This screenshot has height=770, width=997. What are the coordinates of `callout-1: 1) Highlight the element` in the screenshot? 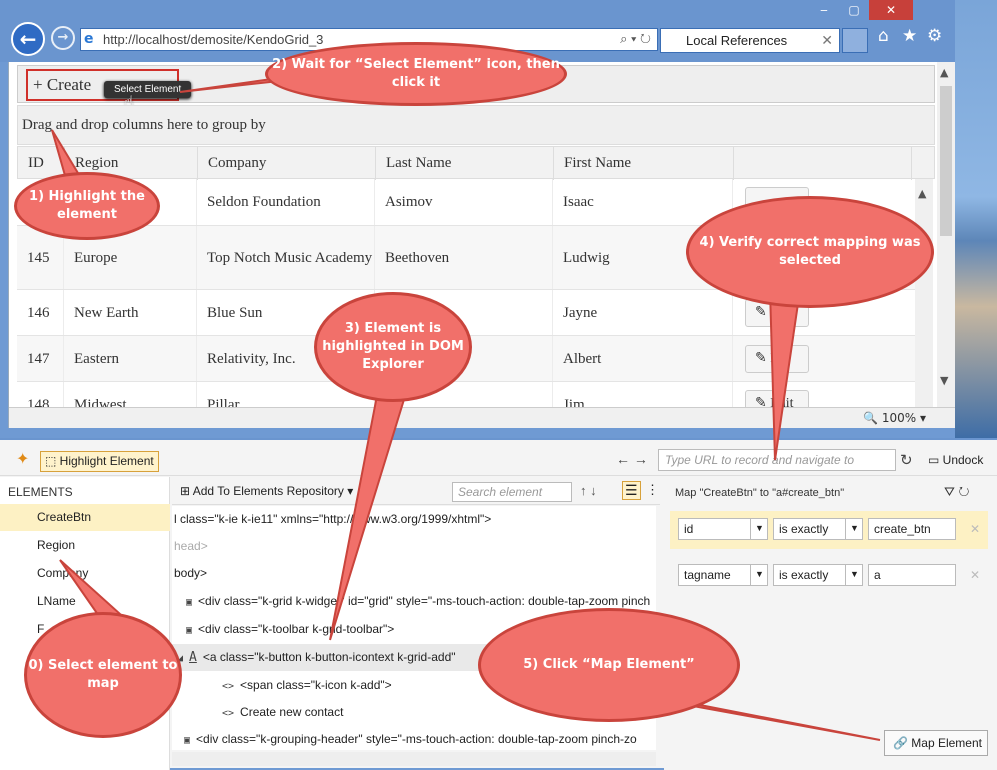 It's located at (87, 206).